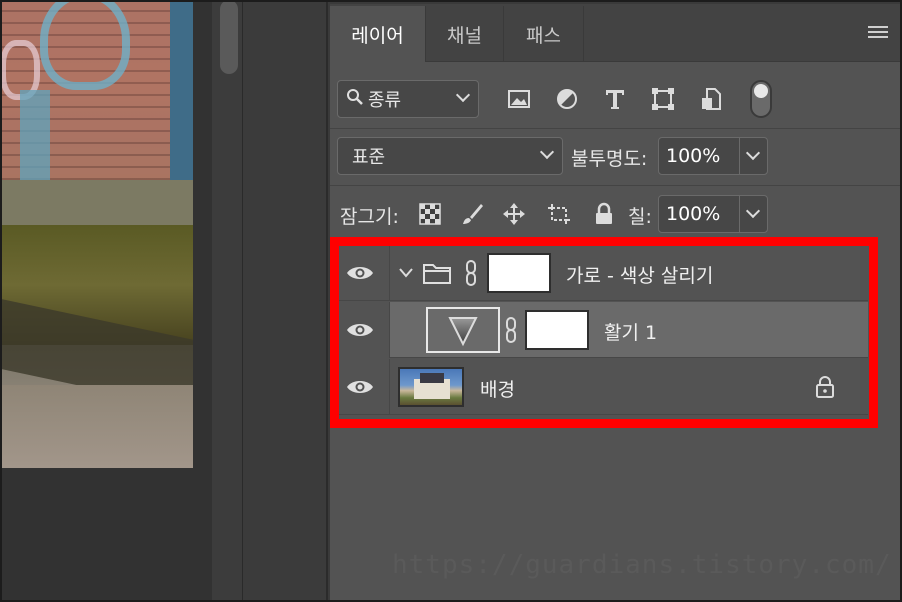  I want to click on panel-tab-bar: 레이어 채널 패스, so click(615, 33).